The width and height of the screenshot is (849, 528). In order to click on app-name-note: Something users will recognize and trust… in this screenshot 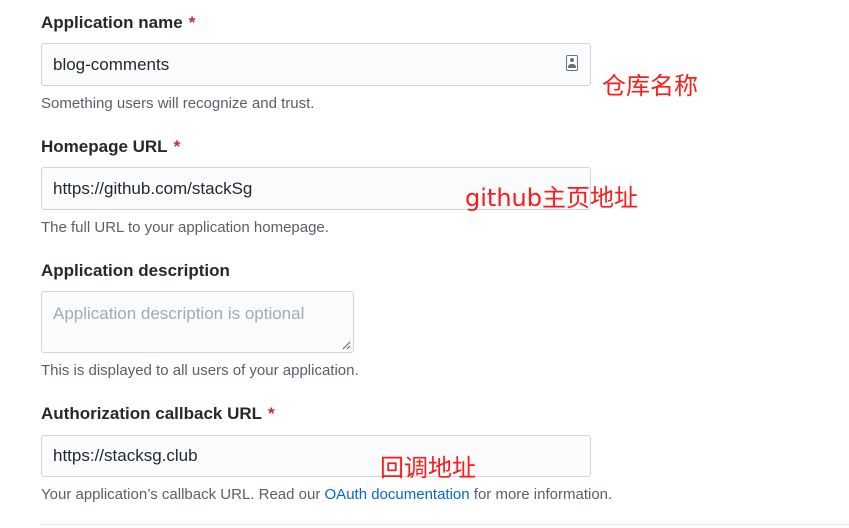, I will do `click(178, 103)`.